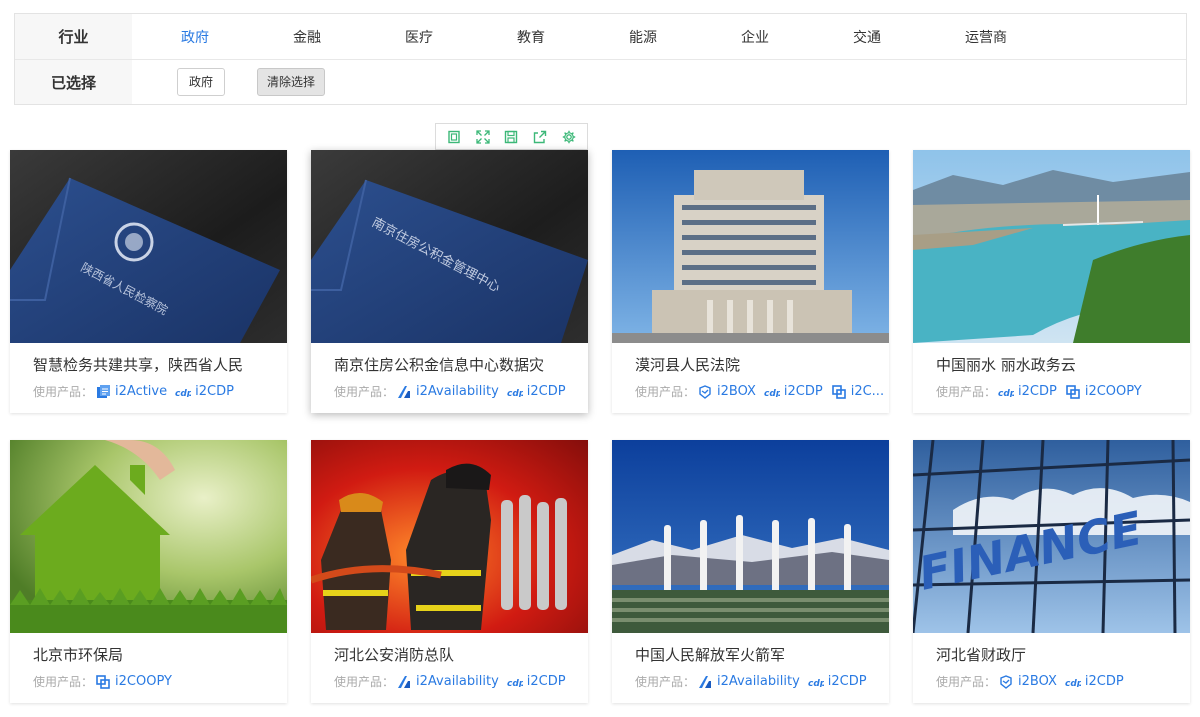 Image resolution: width=1200 pixels, height=717 pixels. Describe the element at coordinates (73, 36) in the screenshot. I see `industry-label: 行业` at that location.